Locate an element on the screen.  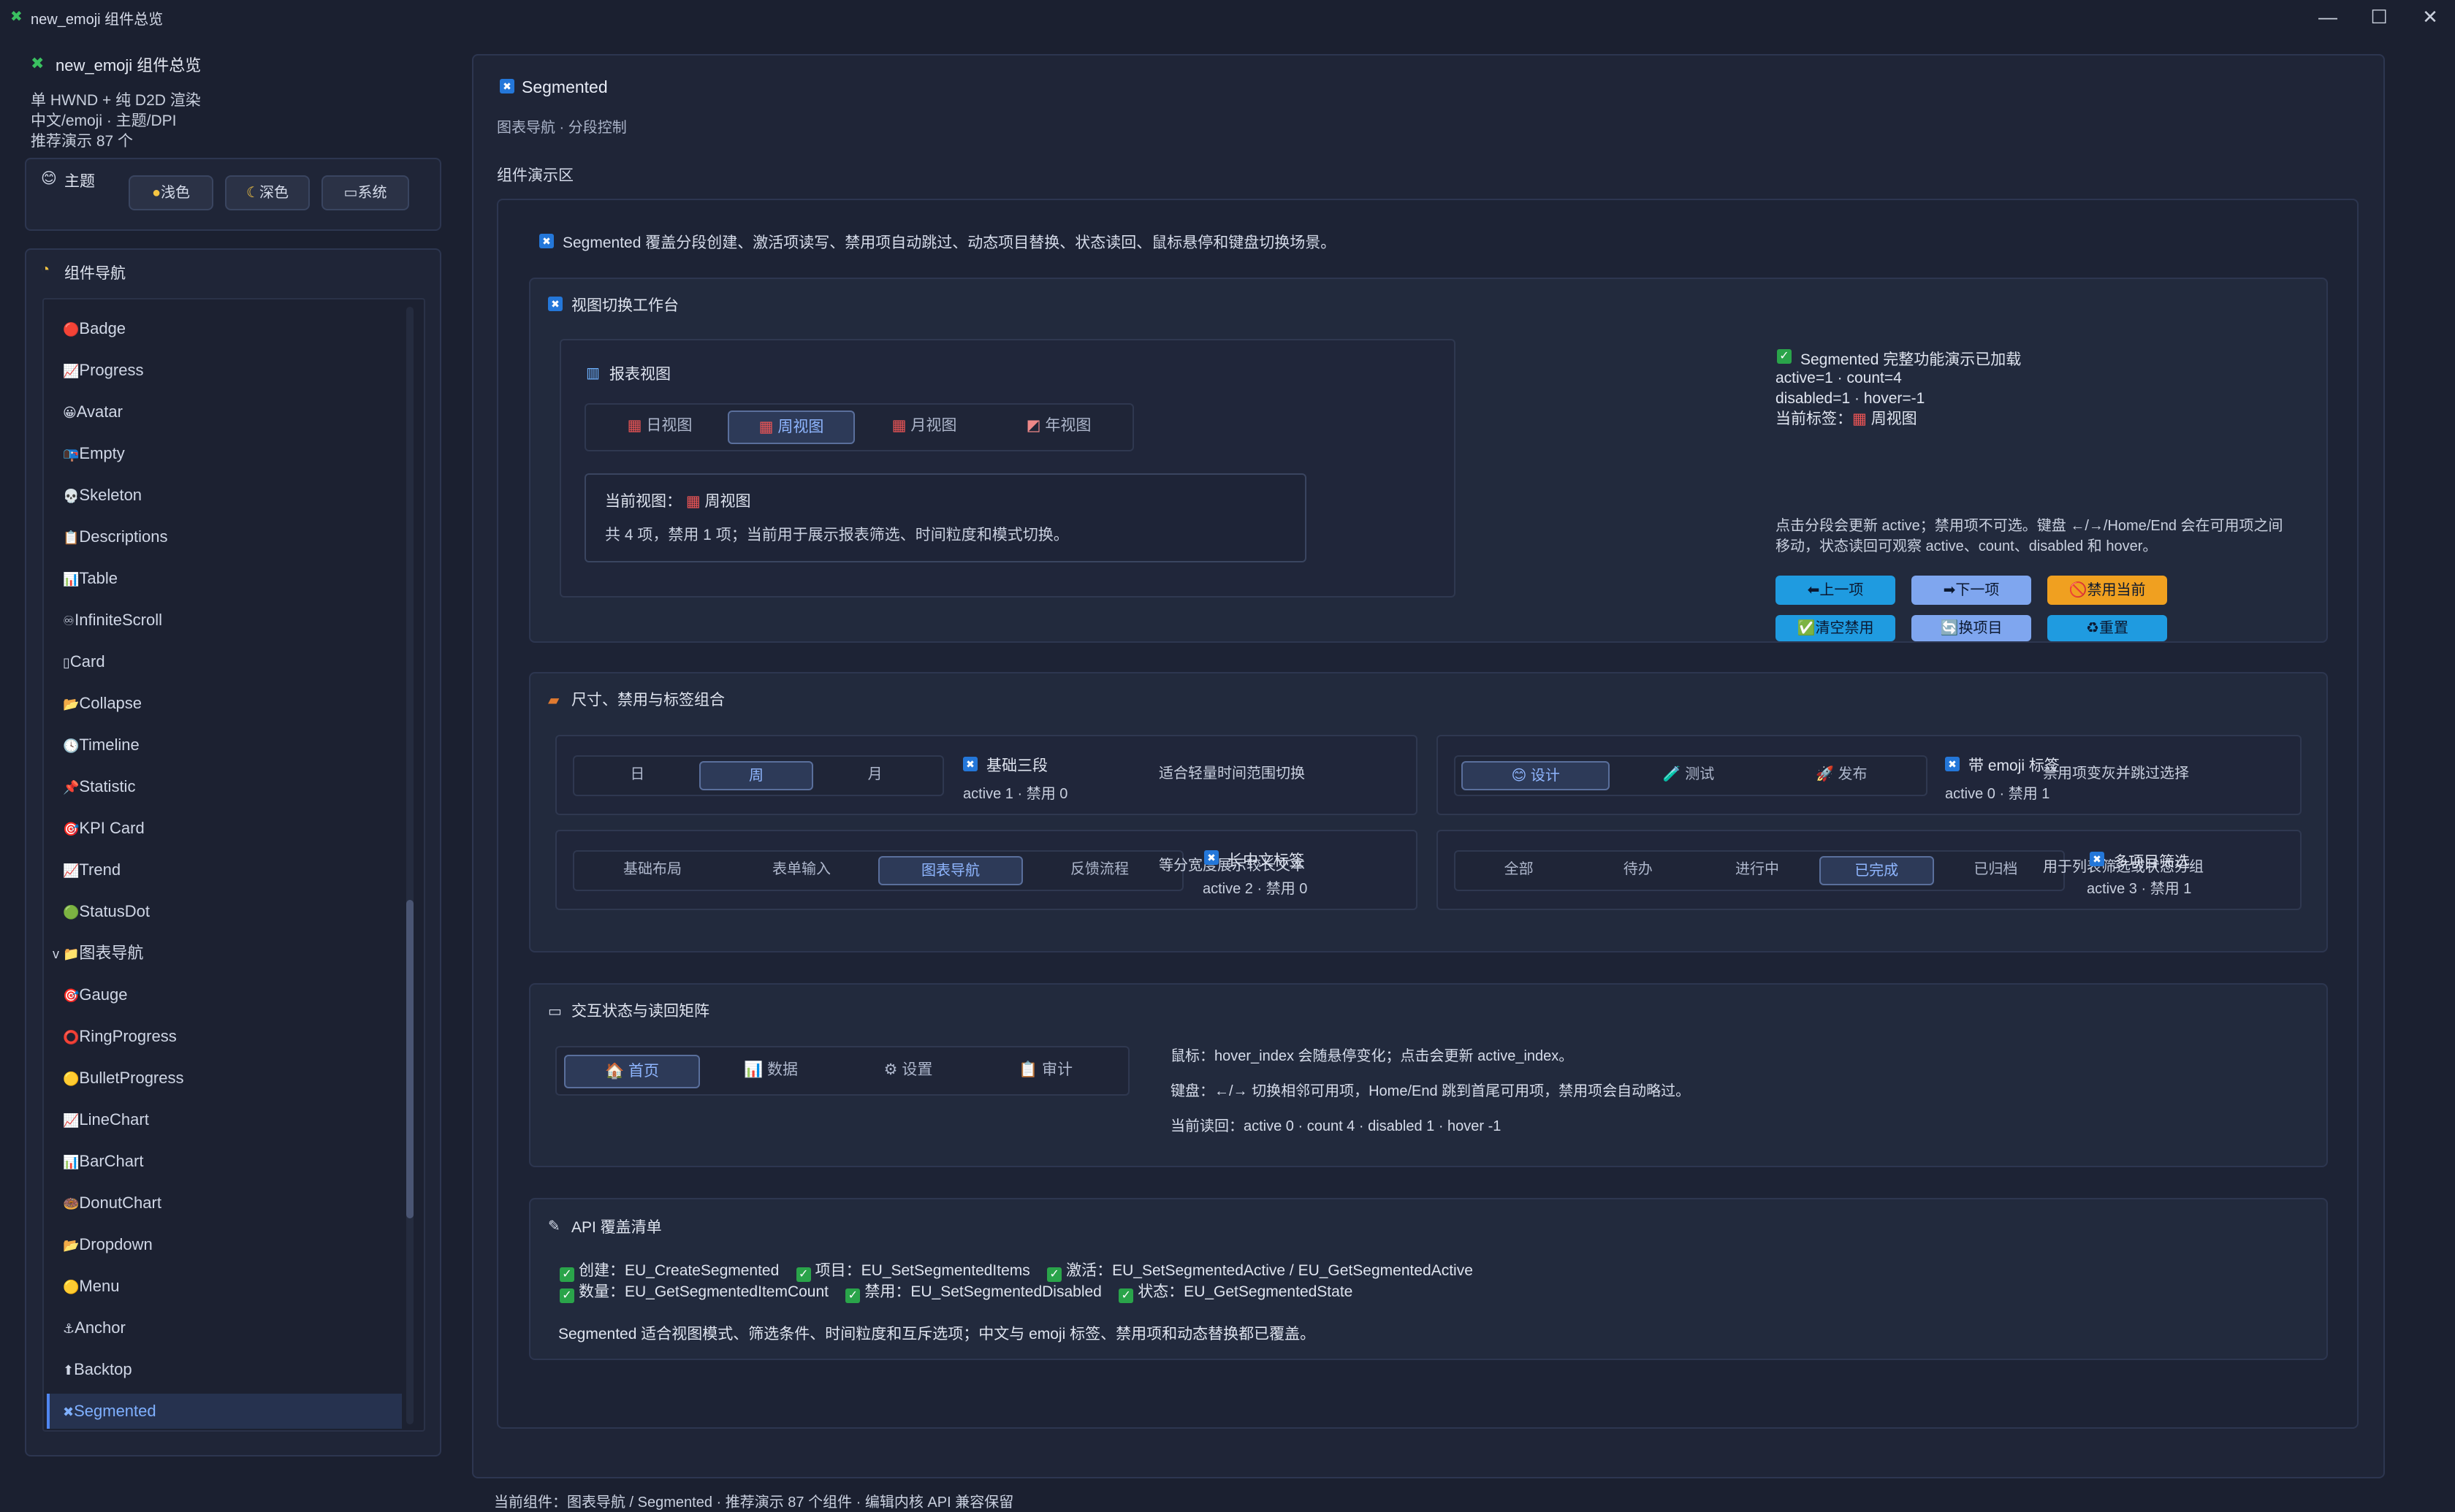
interaction-item: 📋 审计 is located at coordinates (1046, 1071).